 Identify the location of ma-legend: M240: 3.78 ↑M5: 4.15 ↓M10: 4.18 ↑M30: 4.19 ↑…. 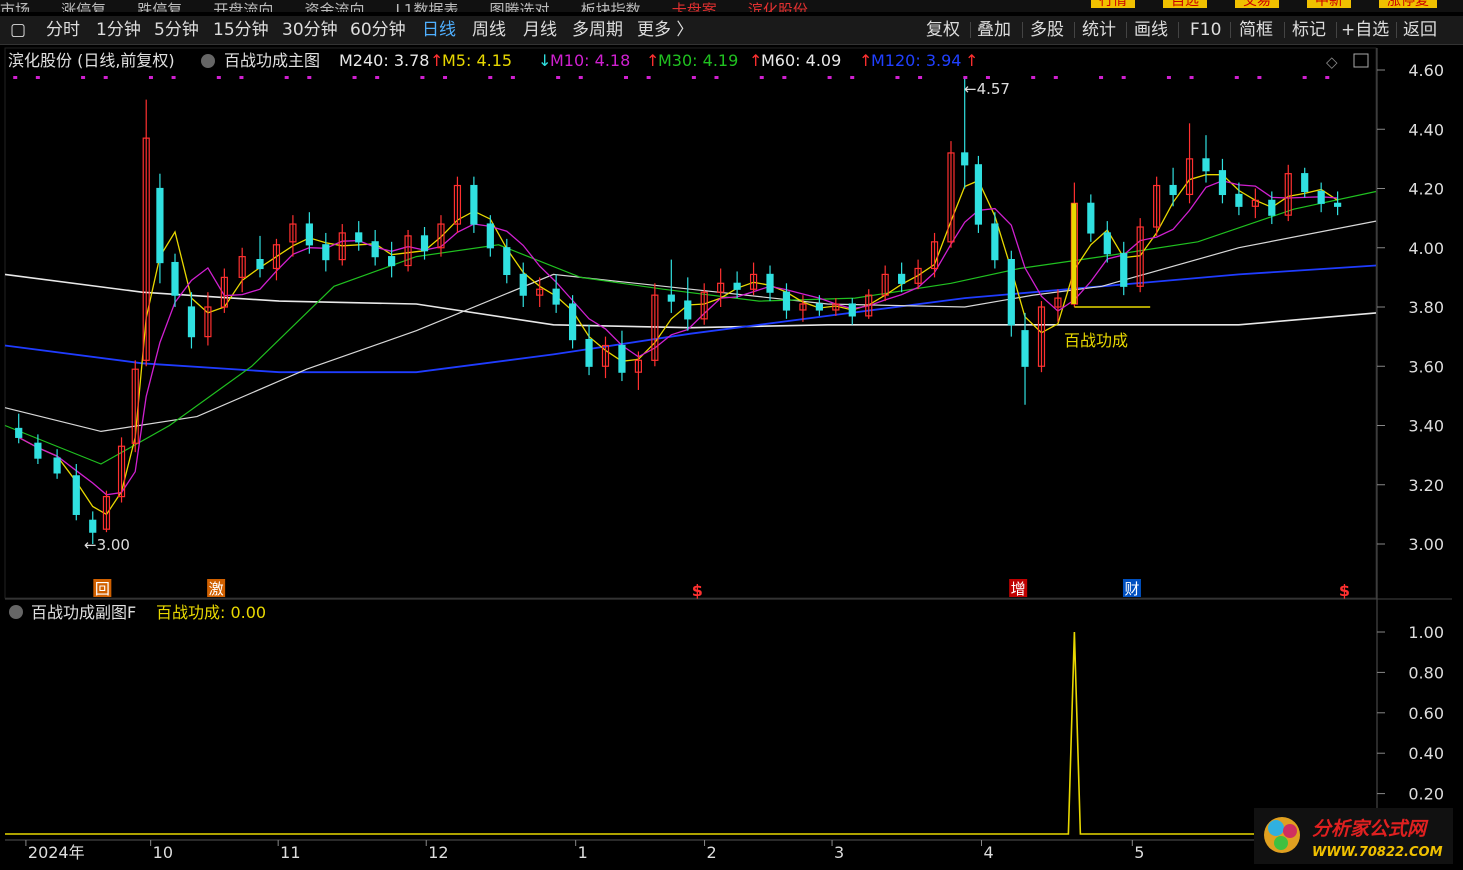
(658, 60).